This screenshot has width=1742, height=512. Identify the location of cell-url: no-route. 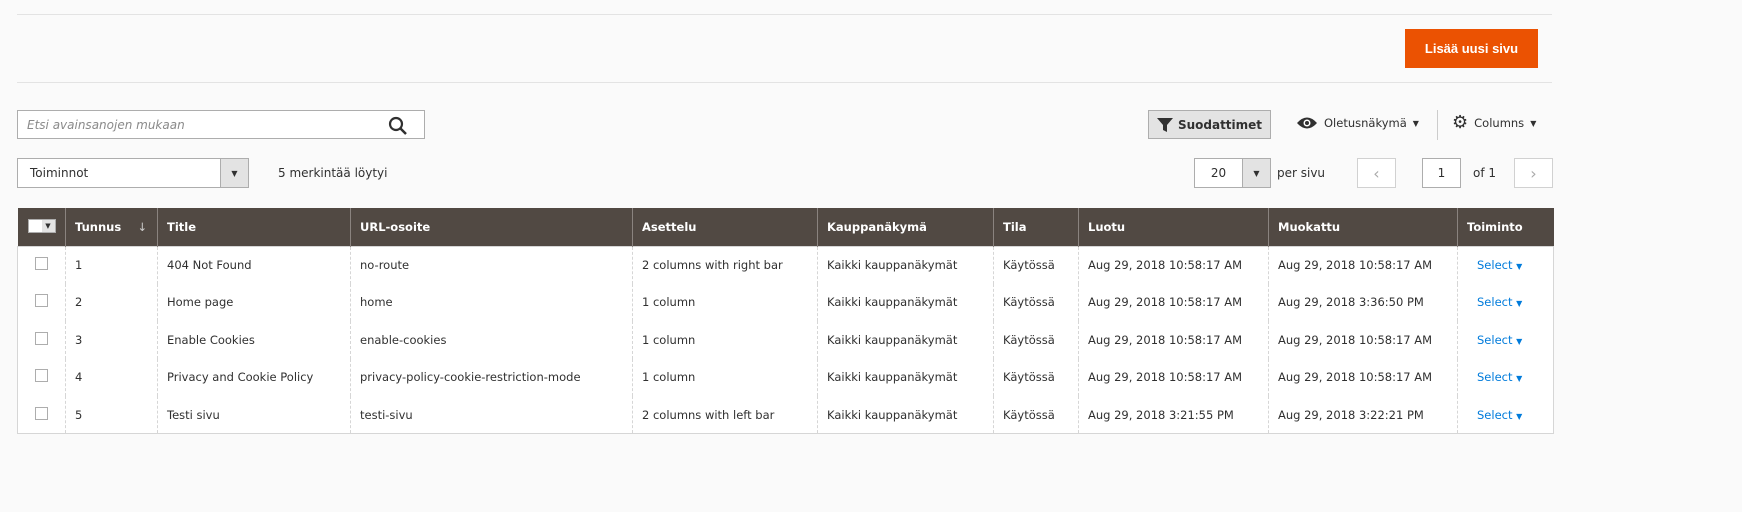
(491, 265).